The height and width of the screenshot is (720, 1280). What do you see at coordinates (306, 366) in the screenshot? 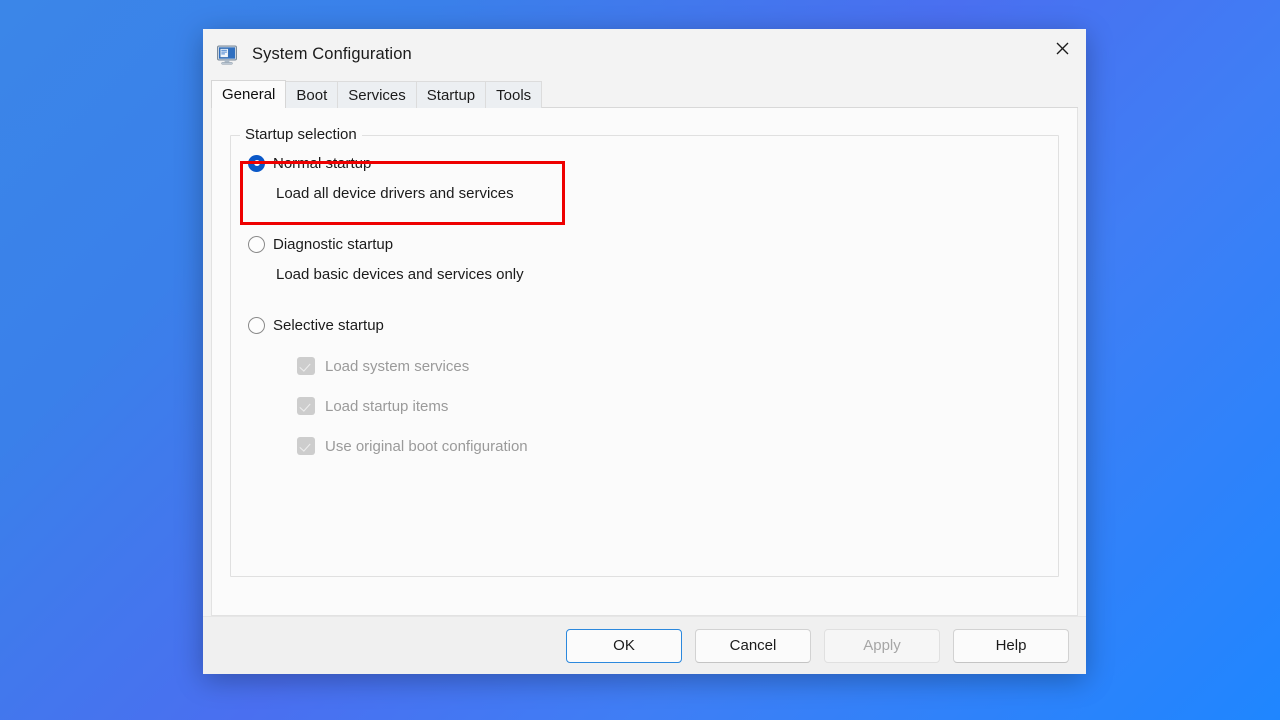
I see `checkbox-load-system-services` at bounding box center [306, 366].